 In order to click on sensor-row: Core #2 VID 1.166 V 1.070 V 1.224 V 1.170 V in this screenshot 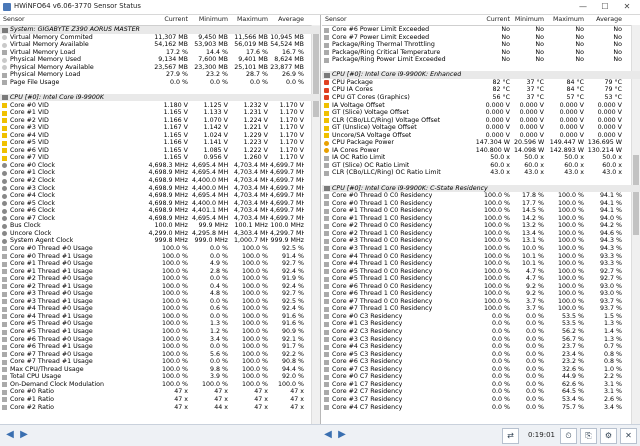, I will do `click(160, 121)`.